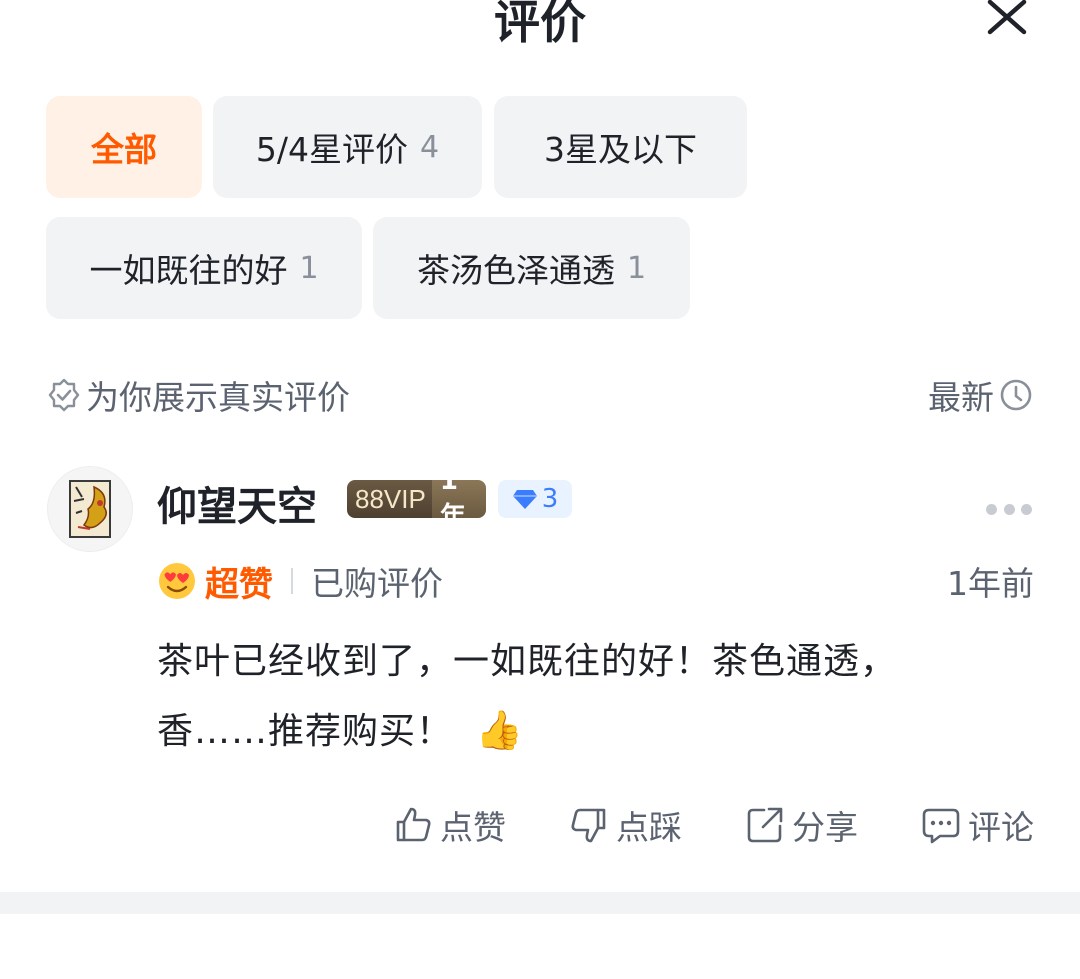 This screenshot has height=979, width=1080. What do you see at coordinates (550, 499) in the screenshot?
I see `level-number: 3` at bounding box center [550, 499].